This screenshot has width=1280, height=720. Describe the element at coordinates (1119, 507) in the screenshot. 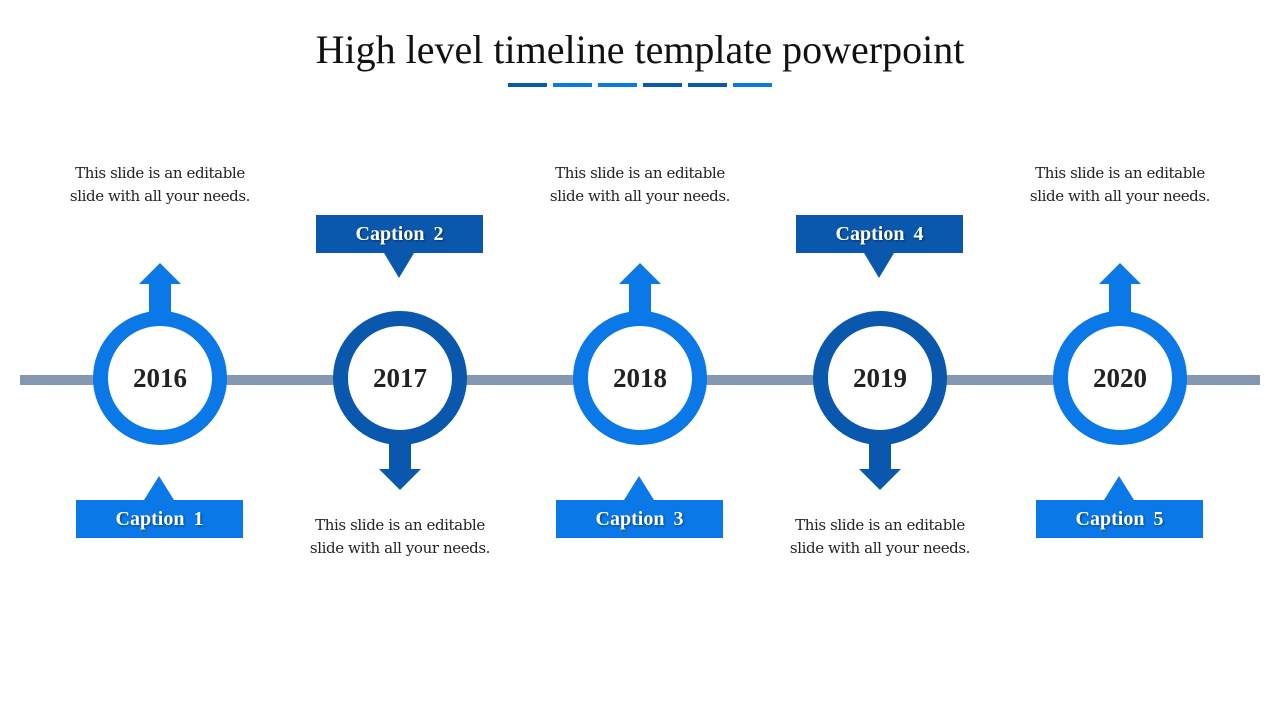

I see `caption-box: Caption 5` at that location.